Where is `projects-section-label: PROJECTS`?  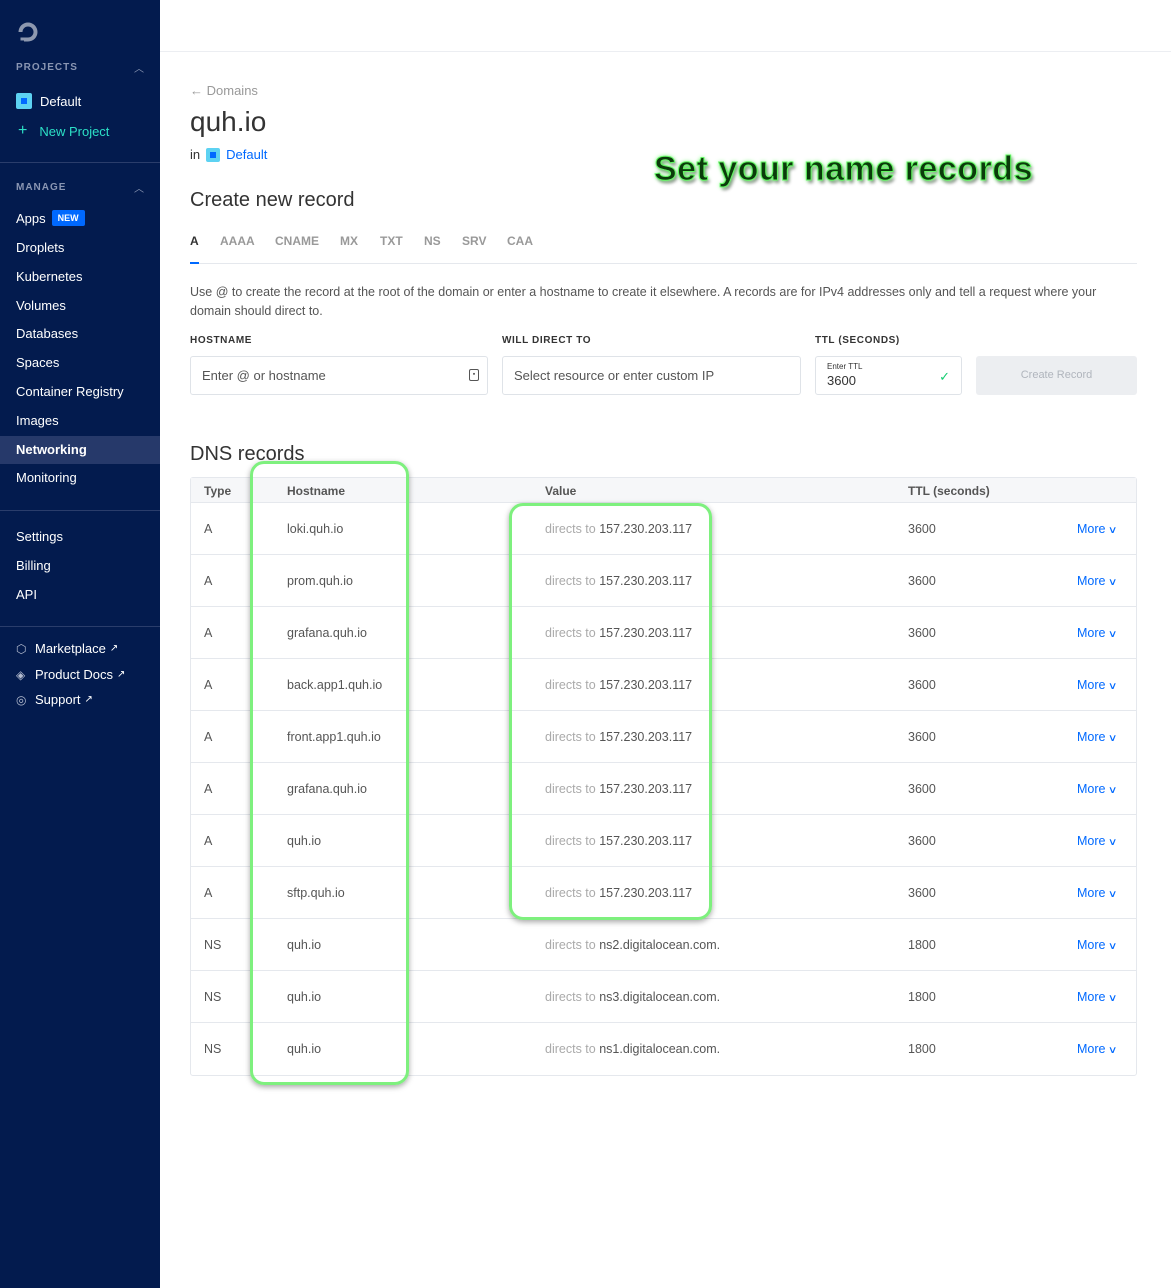 projects-section-label: PROJECTS is located at coordinates (47, 67).